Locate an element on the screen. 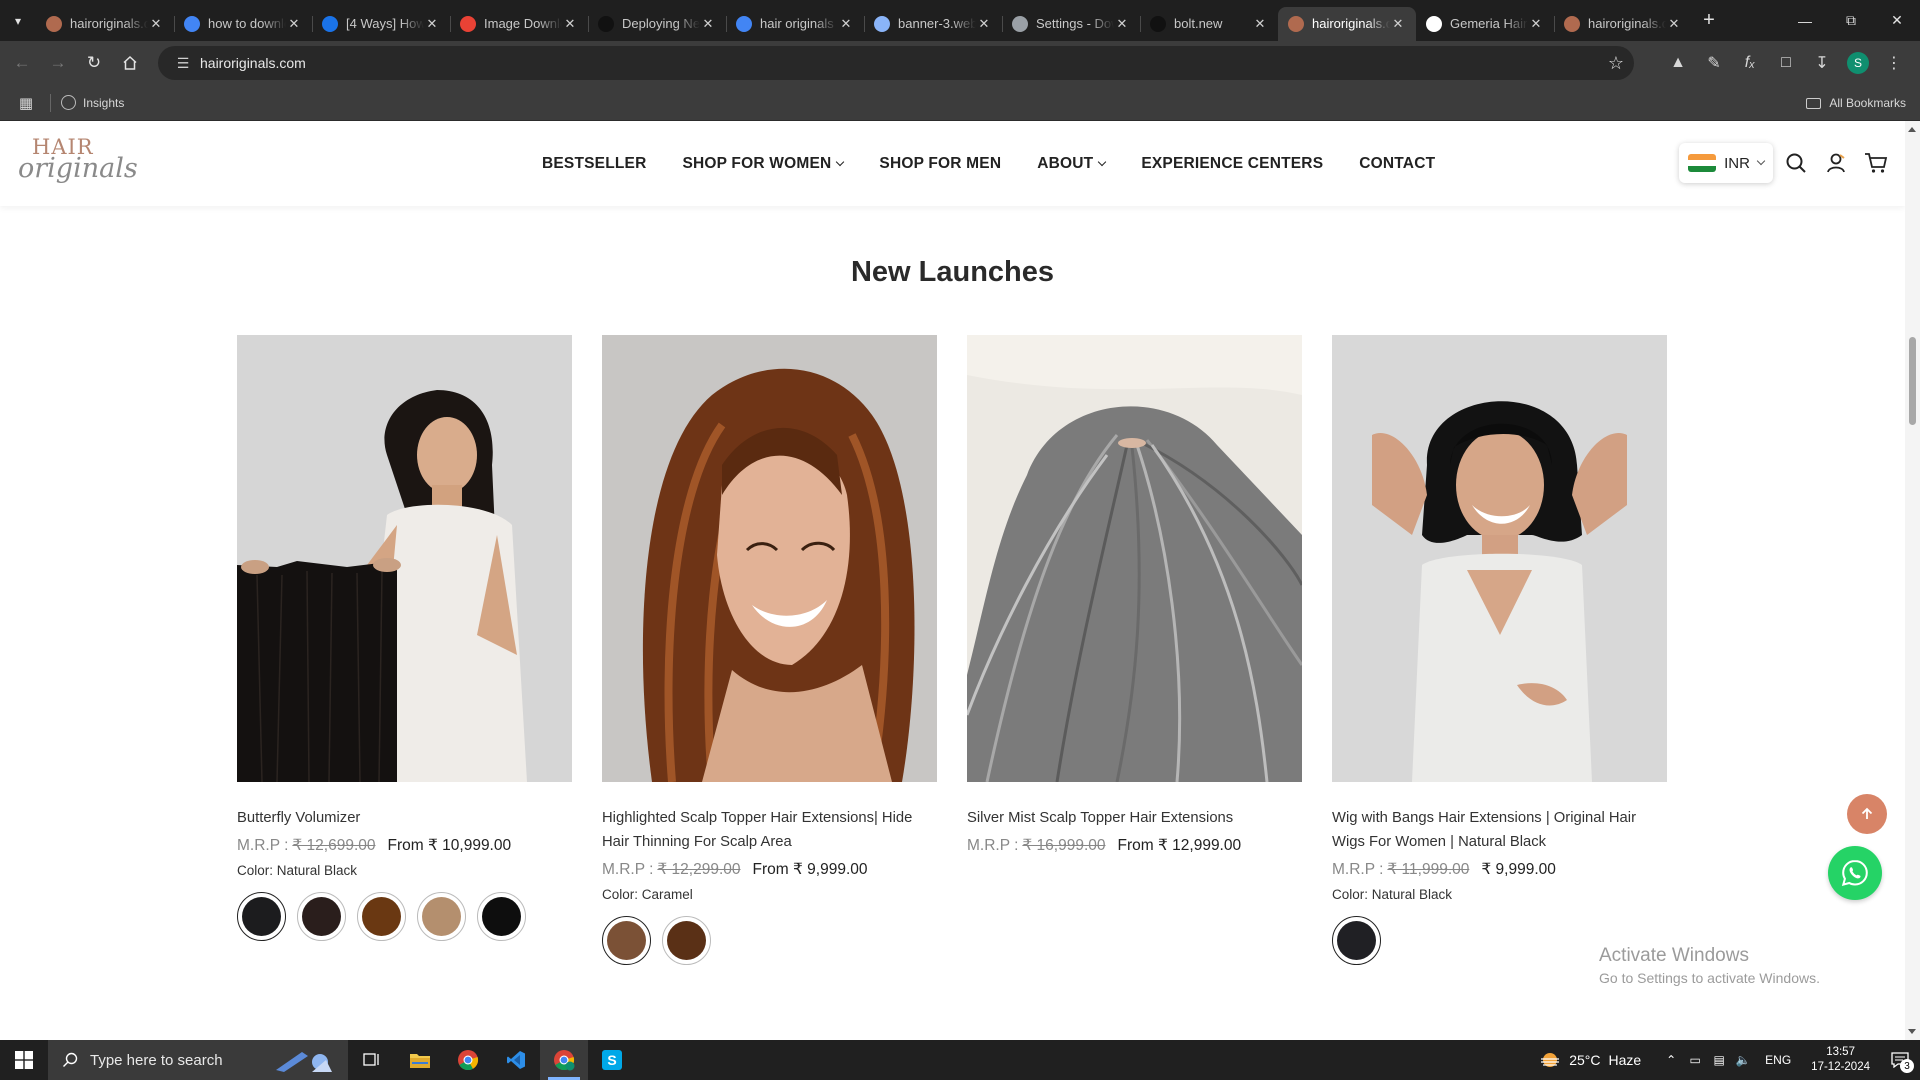 The image size is (1920, 1080). browser-tab: Image Downloader✕ is located at coordinates (519, 24).